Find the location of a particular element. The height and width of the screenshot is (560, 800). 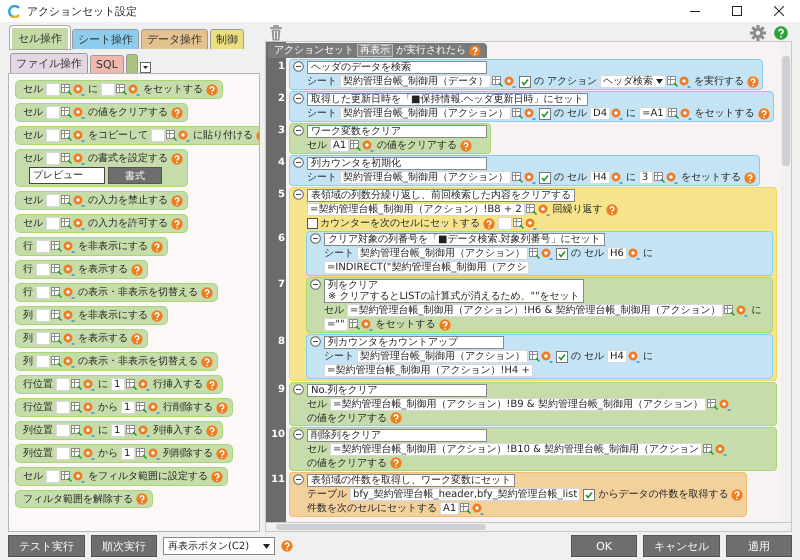

input-field: H6 is located at coordinates (617, 253).